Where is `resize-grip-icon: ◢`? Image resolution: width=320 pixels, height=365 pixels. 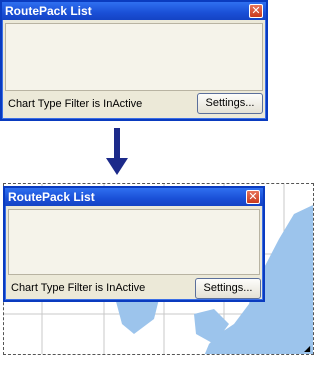
resize-grip-icon: ◢ is located at coordinates (308, 349).